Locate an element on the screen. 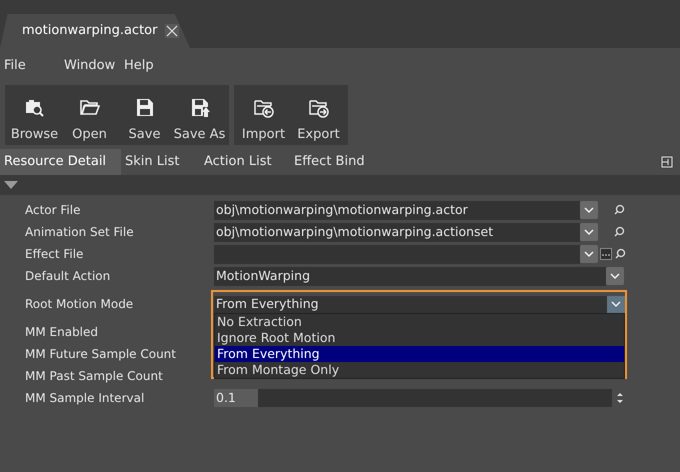  menu-item: File is located at coordinates (32, 66).